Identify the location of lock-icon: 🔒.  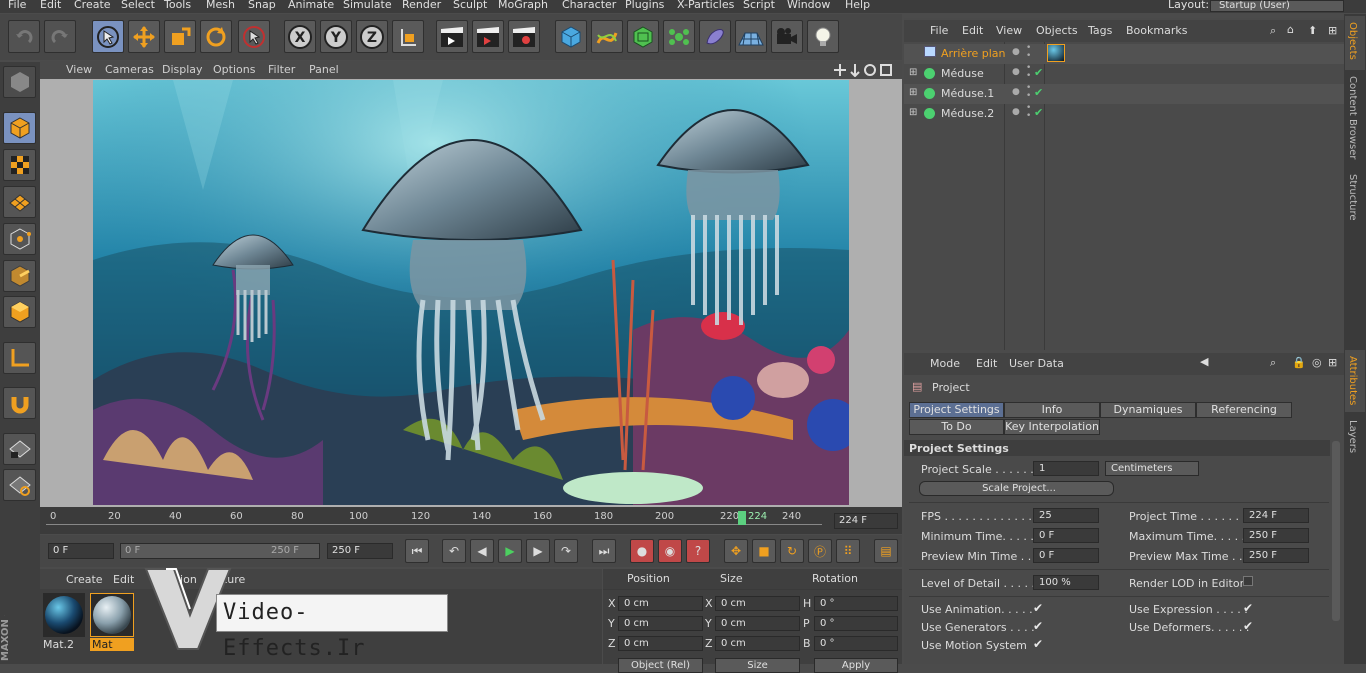
(1299, 362).